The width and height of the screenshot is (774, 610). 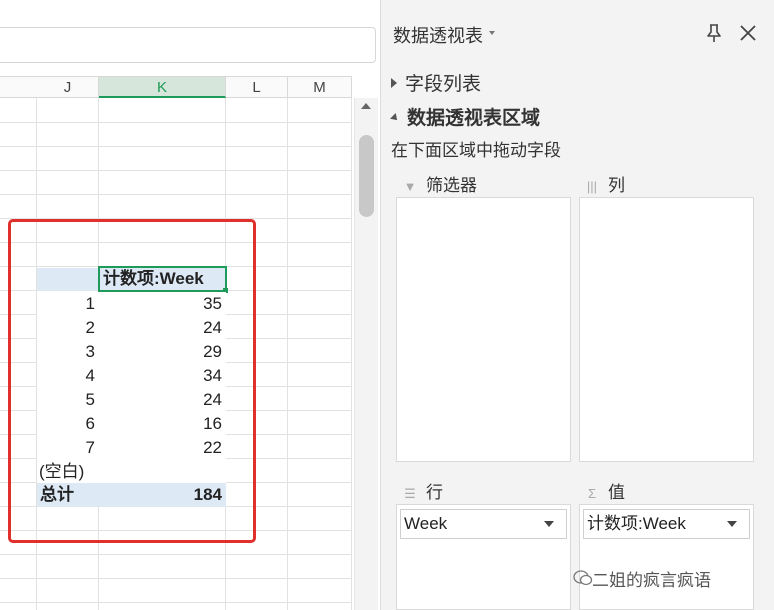 I want to click on column-header-row: J K L M, so click(x=176, y=87).